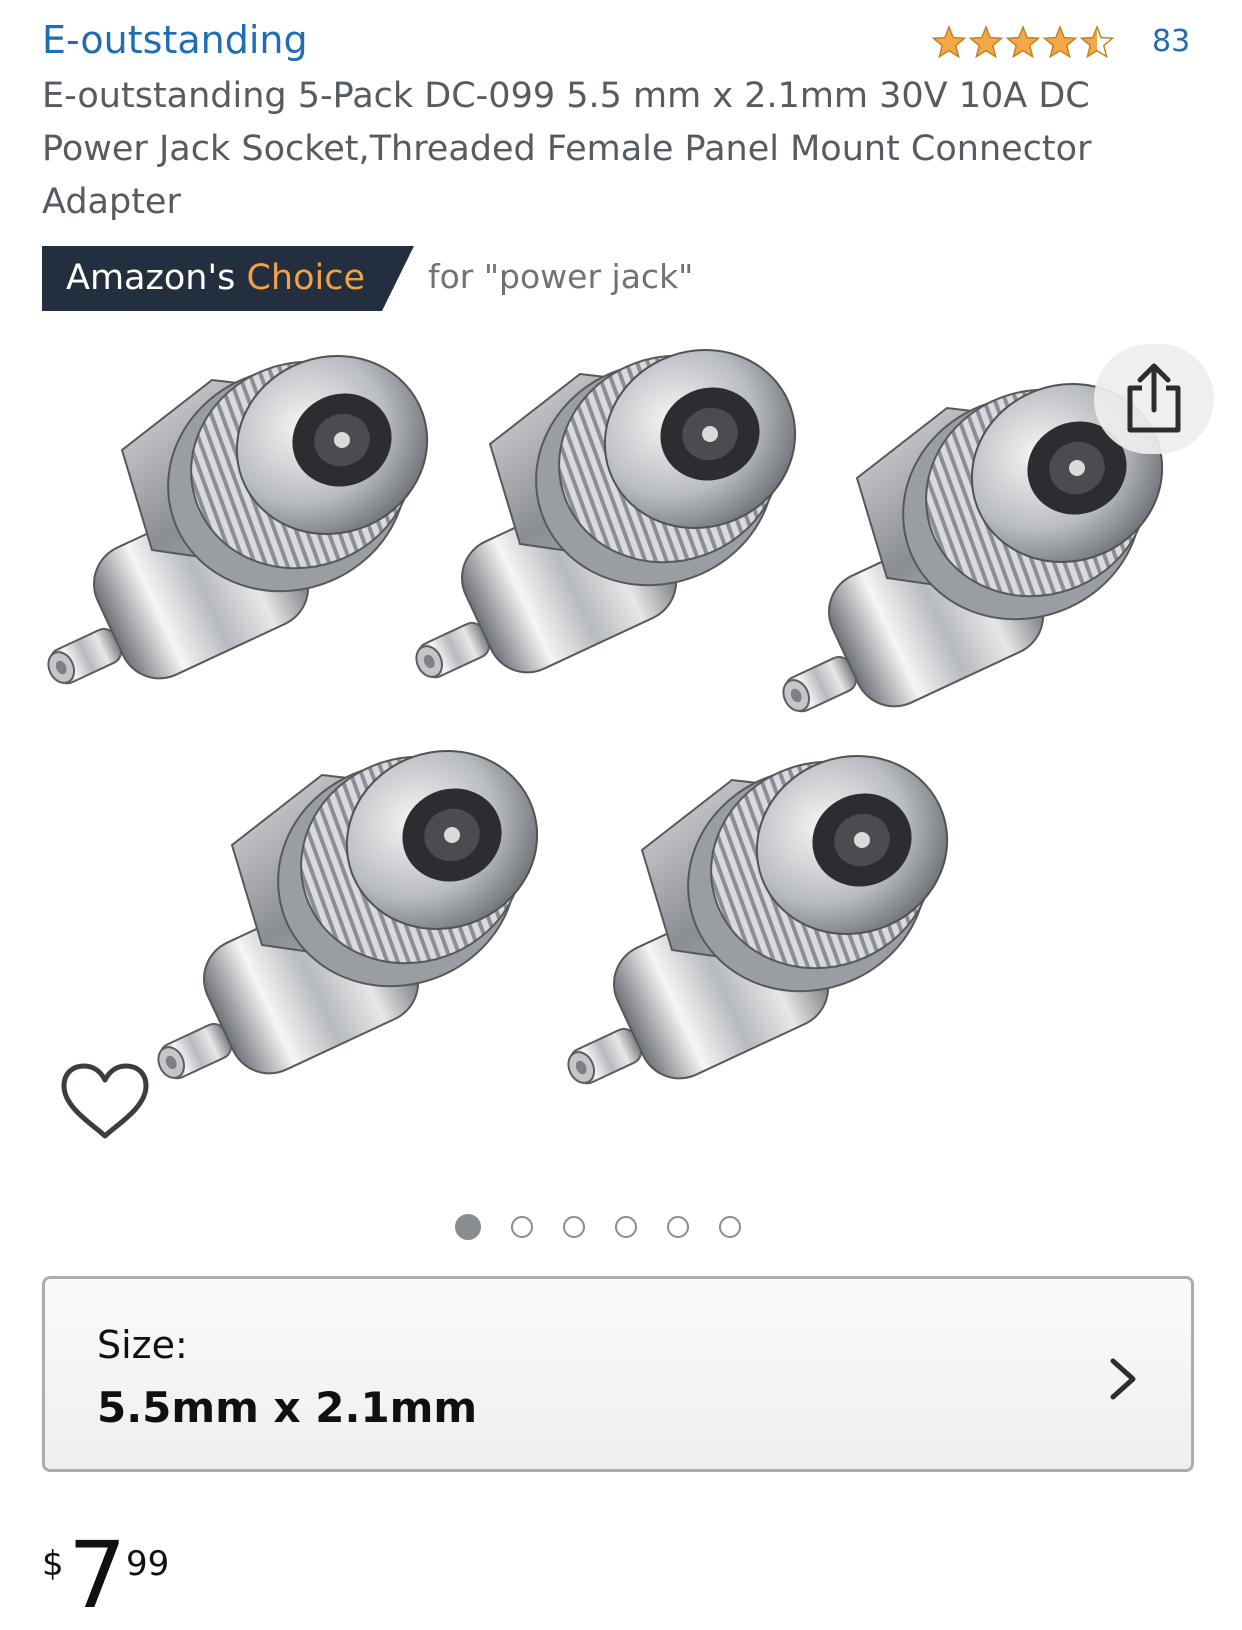 Image resolution: width=1242 pixels, height=1630 pixels. What do you see at coordinates (1123, 1379) in the screenshot?
I see `chevron-right-icon` at bounding box center [1123, 1379].